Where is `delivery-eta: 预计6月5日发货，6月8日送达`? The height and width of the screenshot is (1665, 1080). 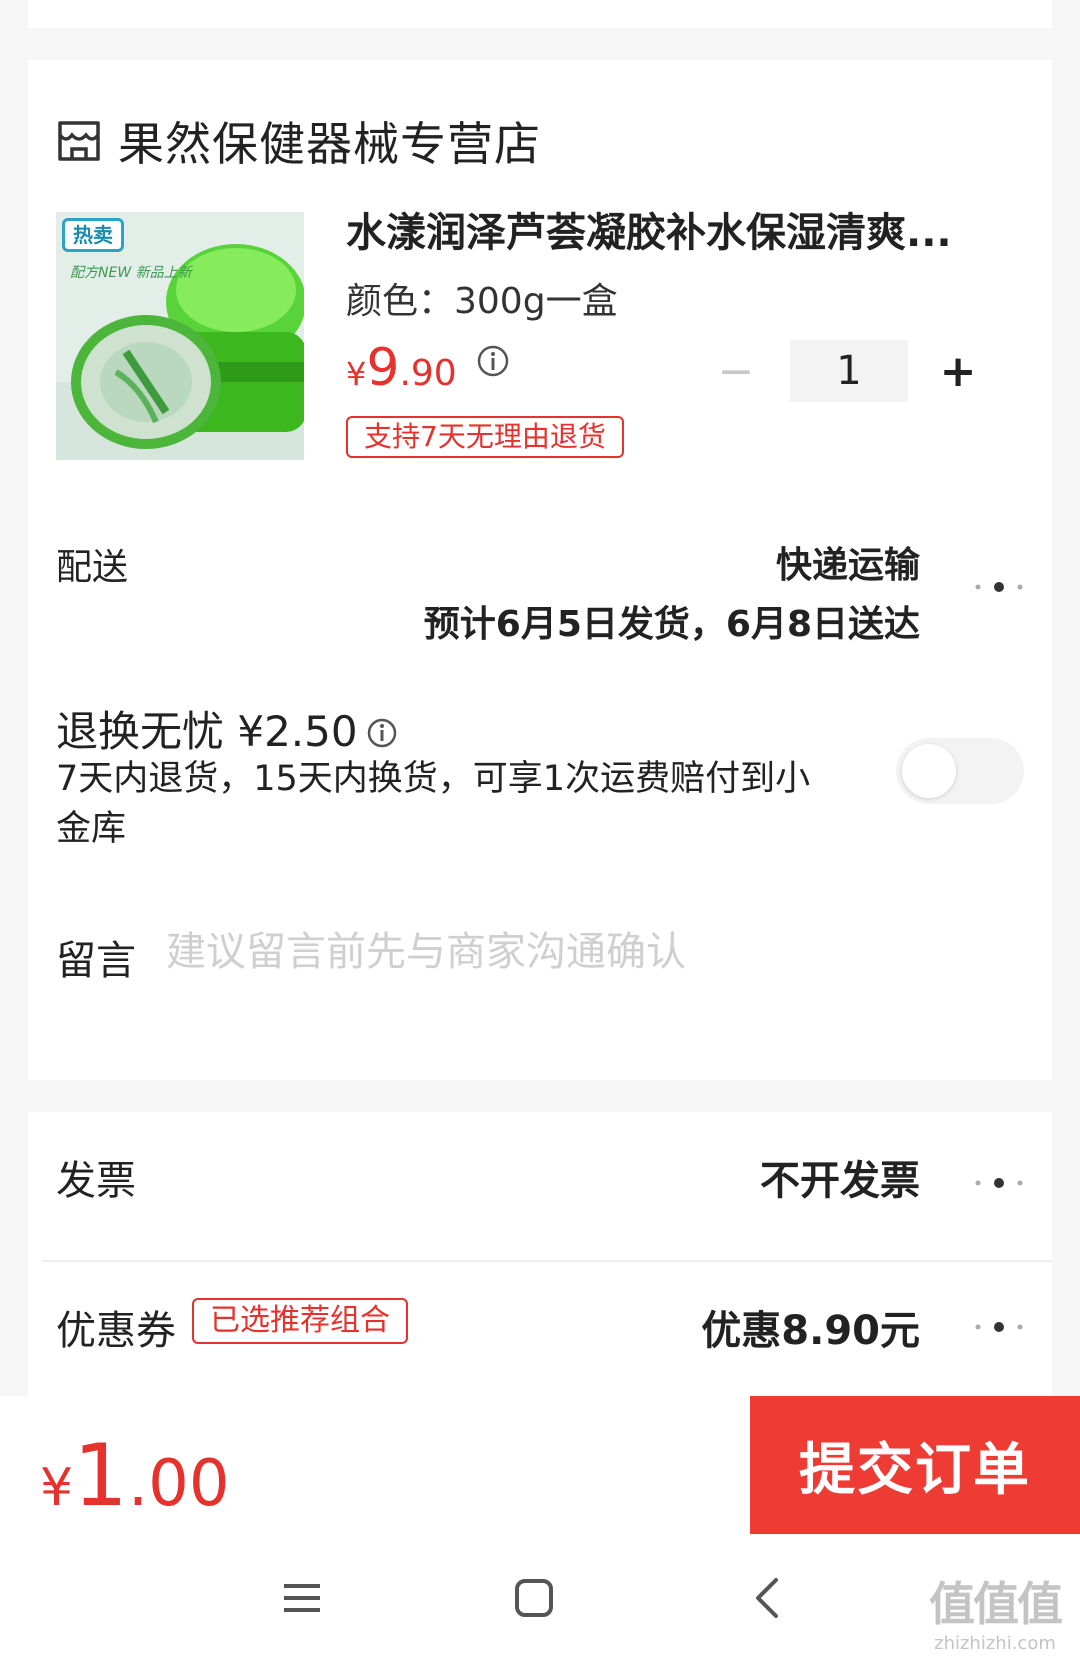 delivery-eta: 预计6月5日发货，6月8日送达 is located at coordinates (672, 621).